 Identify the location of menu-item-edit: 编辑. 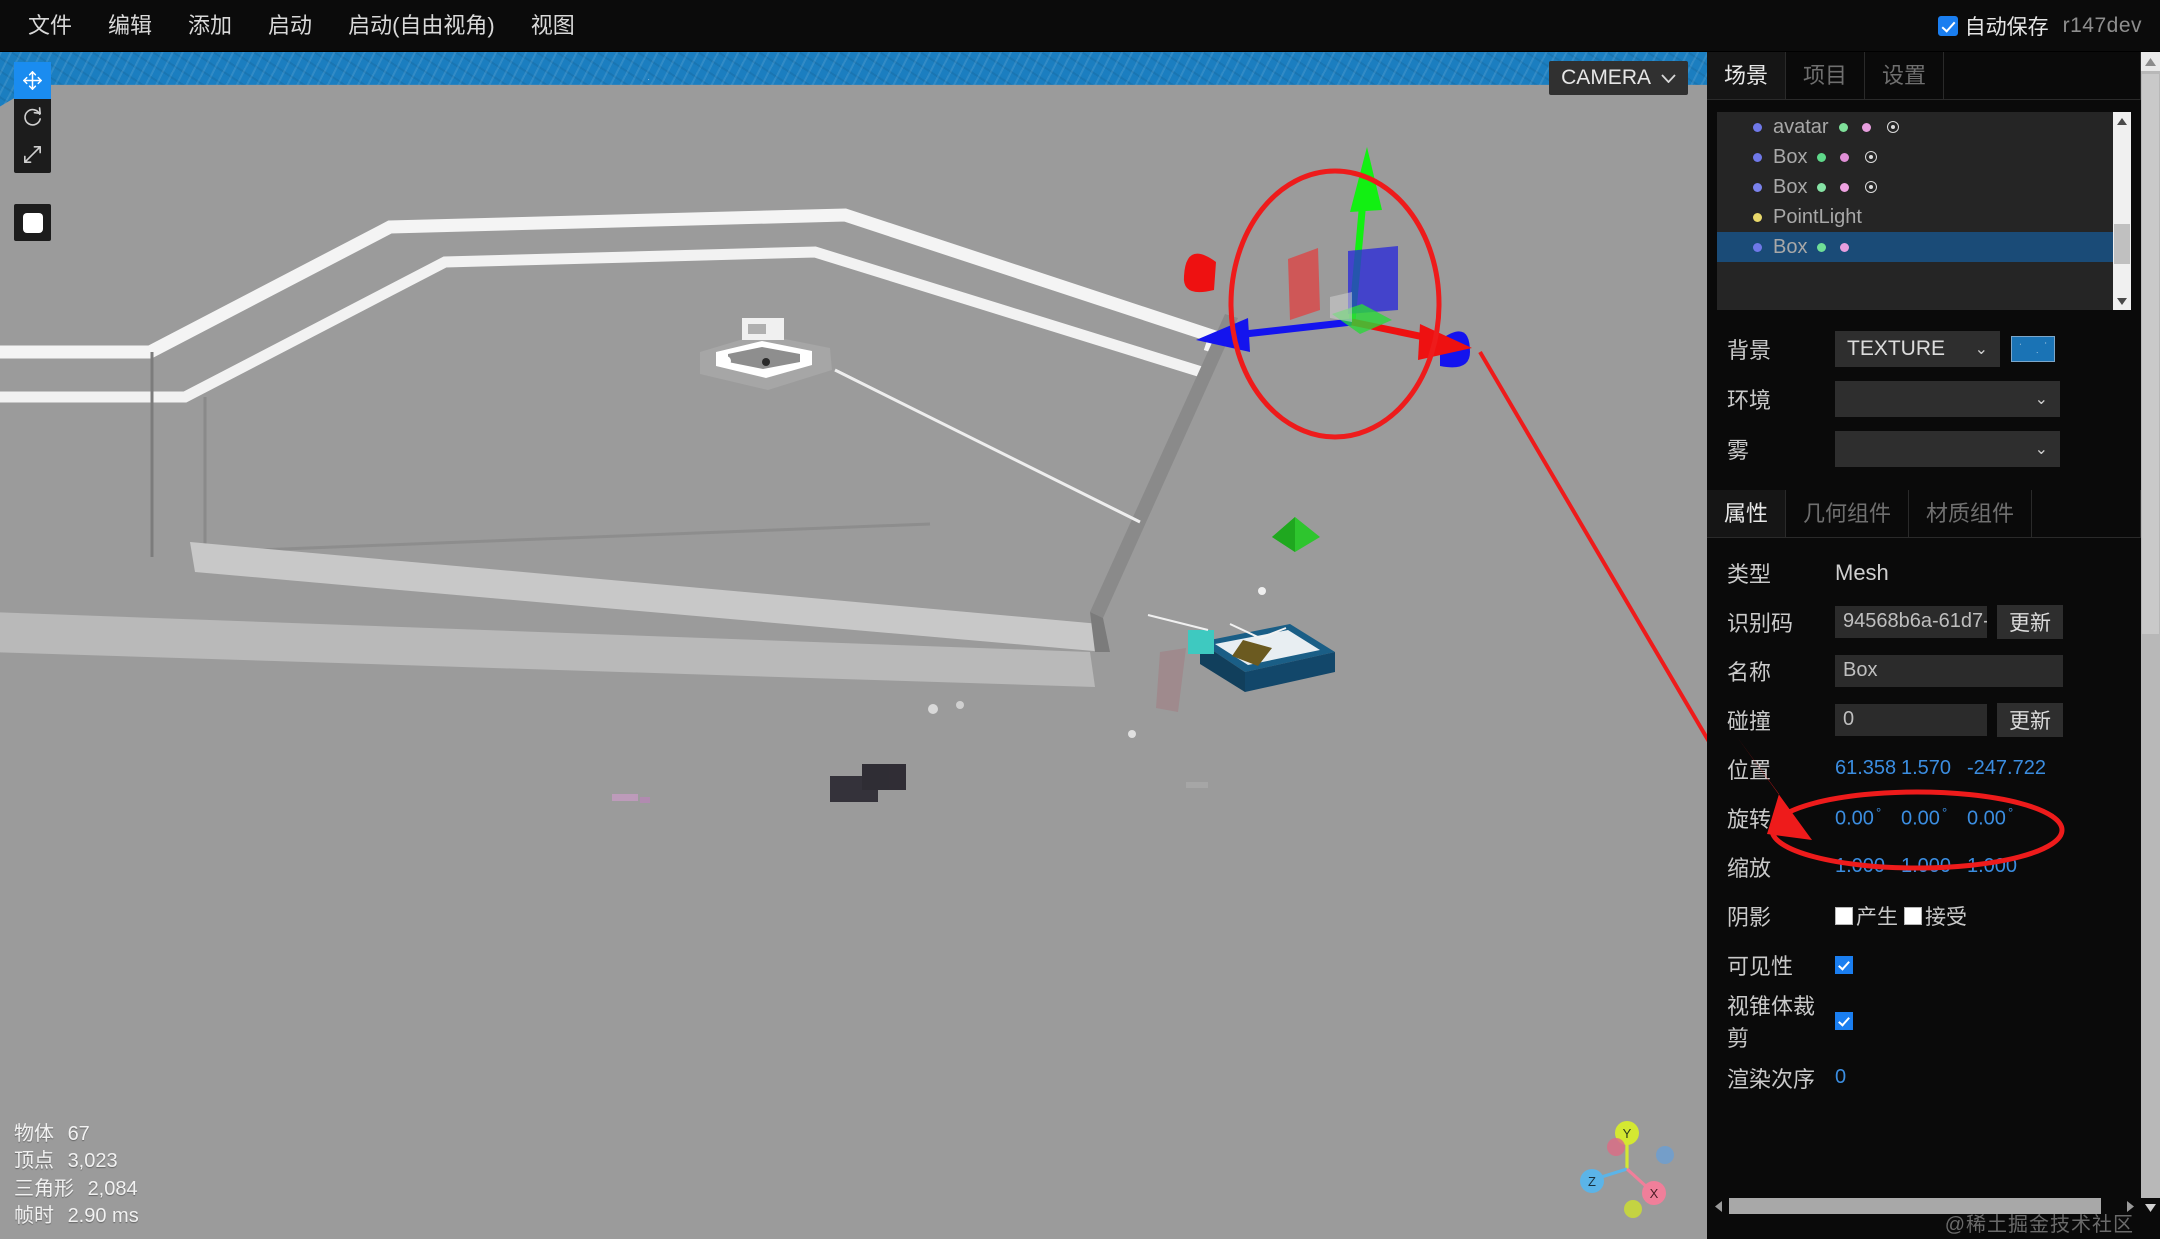
(130, 26).